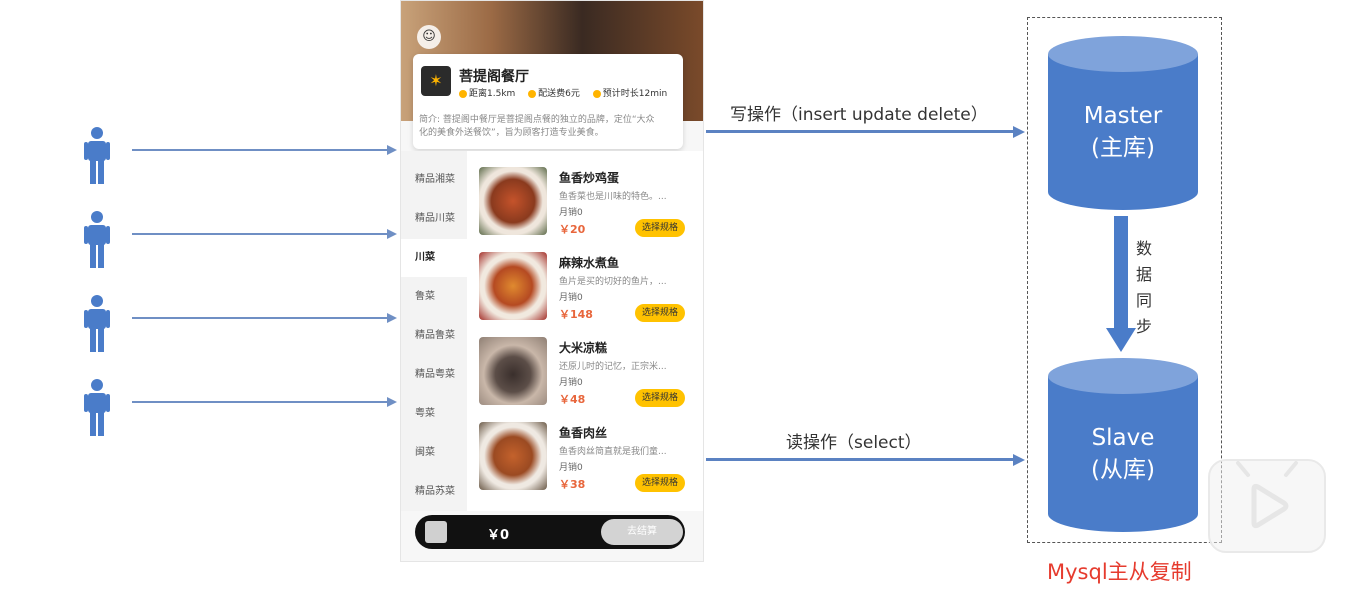 The height and width of the screenshot is (608, 1346). Describe the element at coordinates (635, 94) in the screenshot. I see `eta-text: 预计时长12min` at that location.